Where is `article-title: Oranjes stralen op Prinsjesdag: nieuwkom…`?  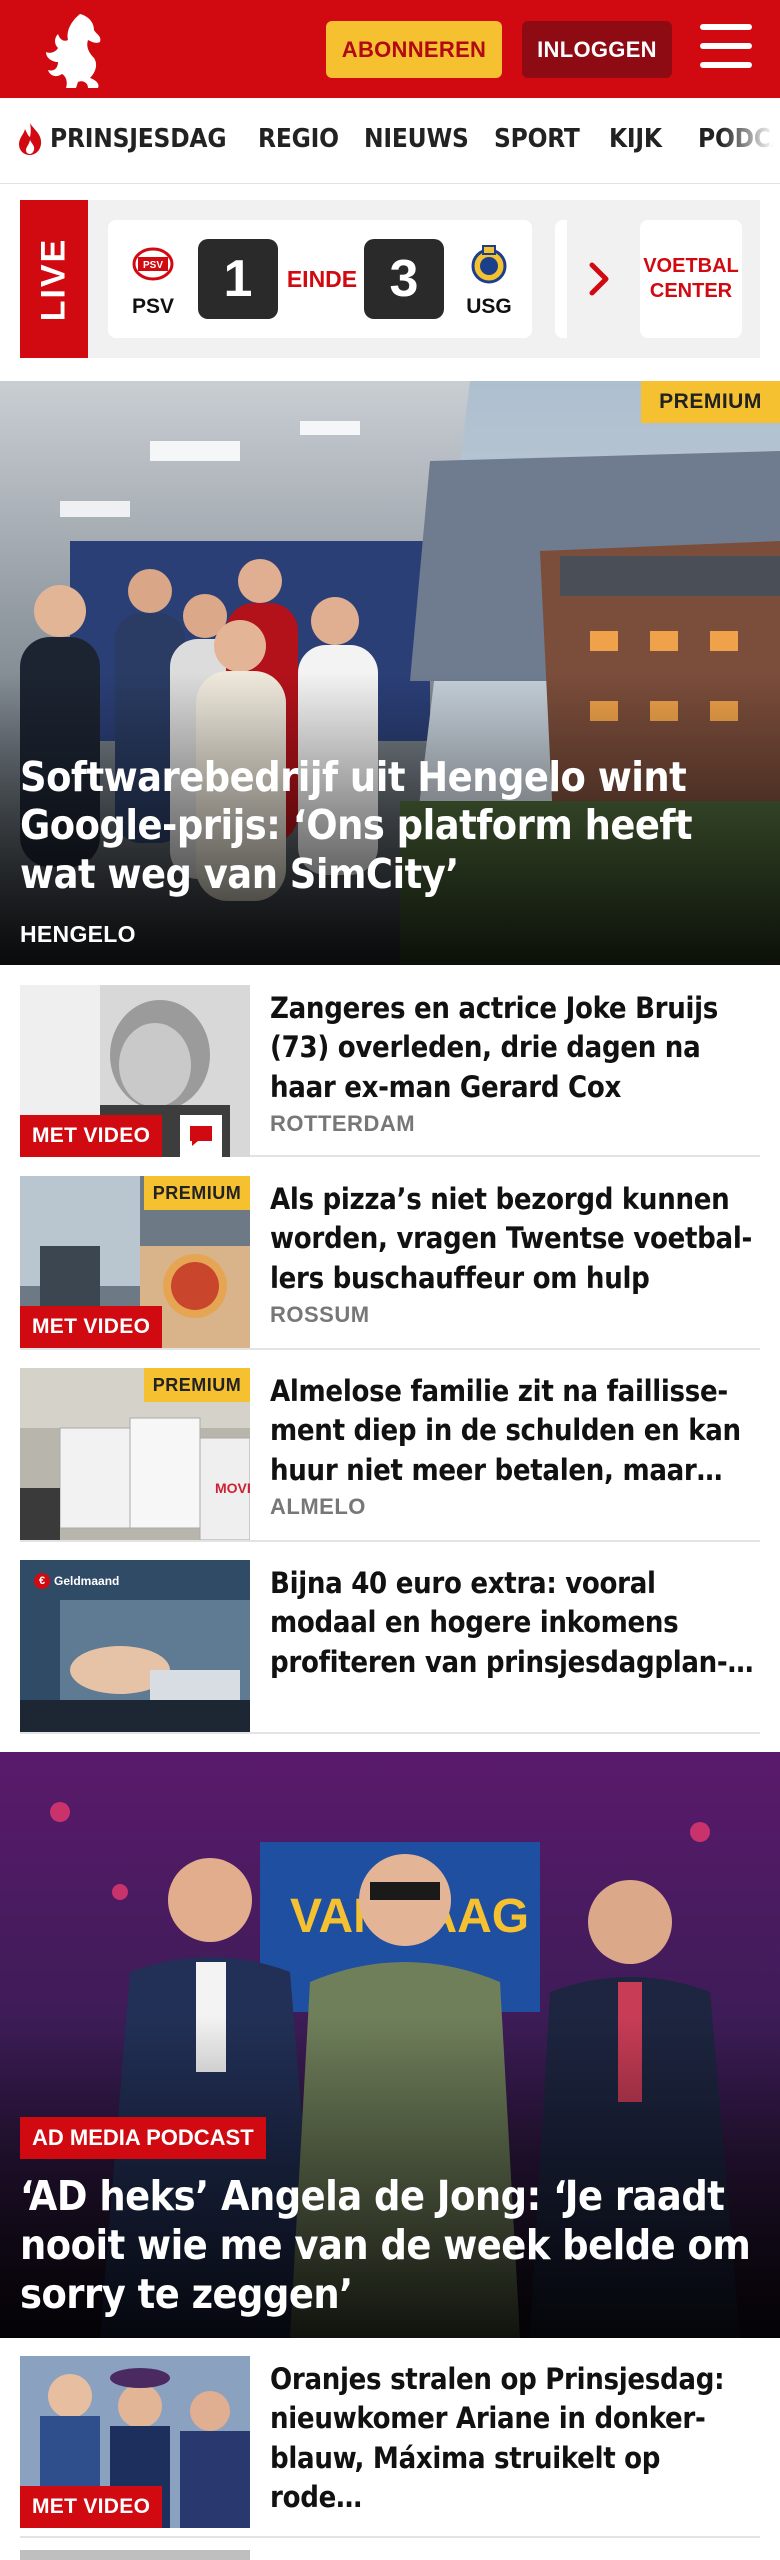
article-title: Oranjes stralen op Prinsjesdag: nieuwkom… is located at coordinates (515, 2439).